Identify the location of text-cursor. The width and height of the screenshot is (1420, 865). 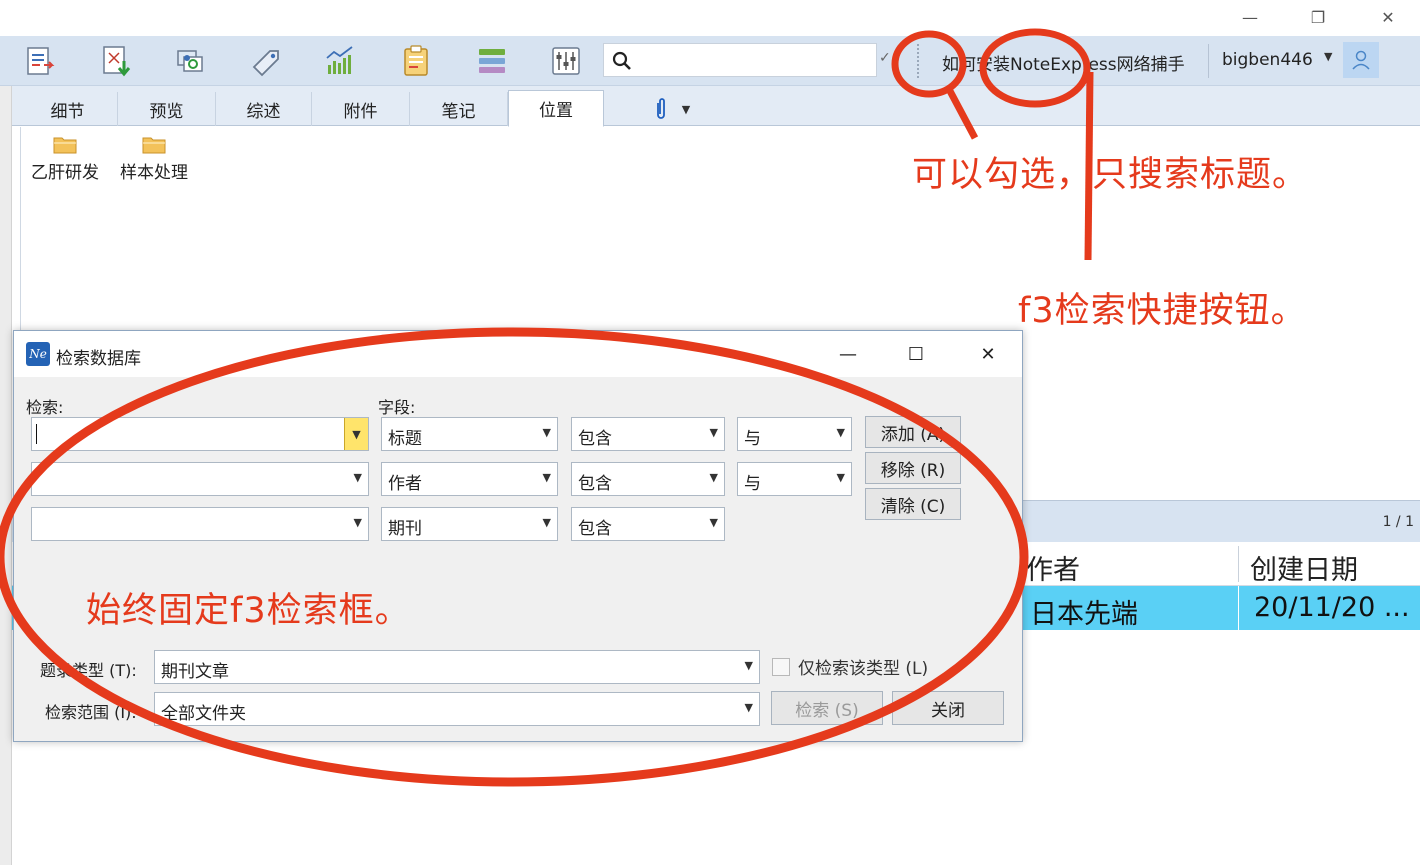
(36, 434).